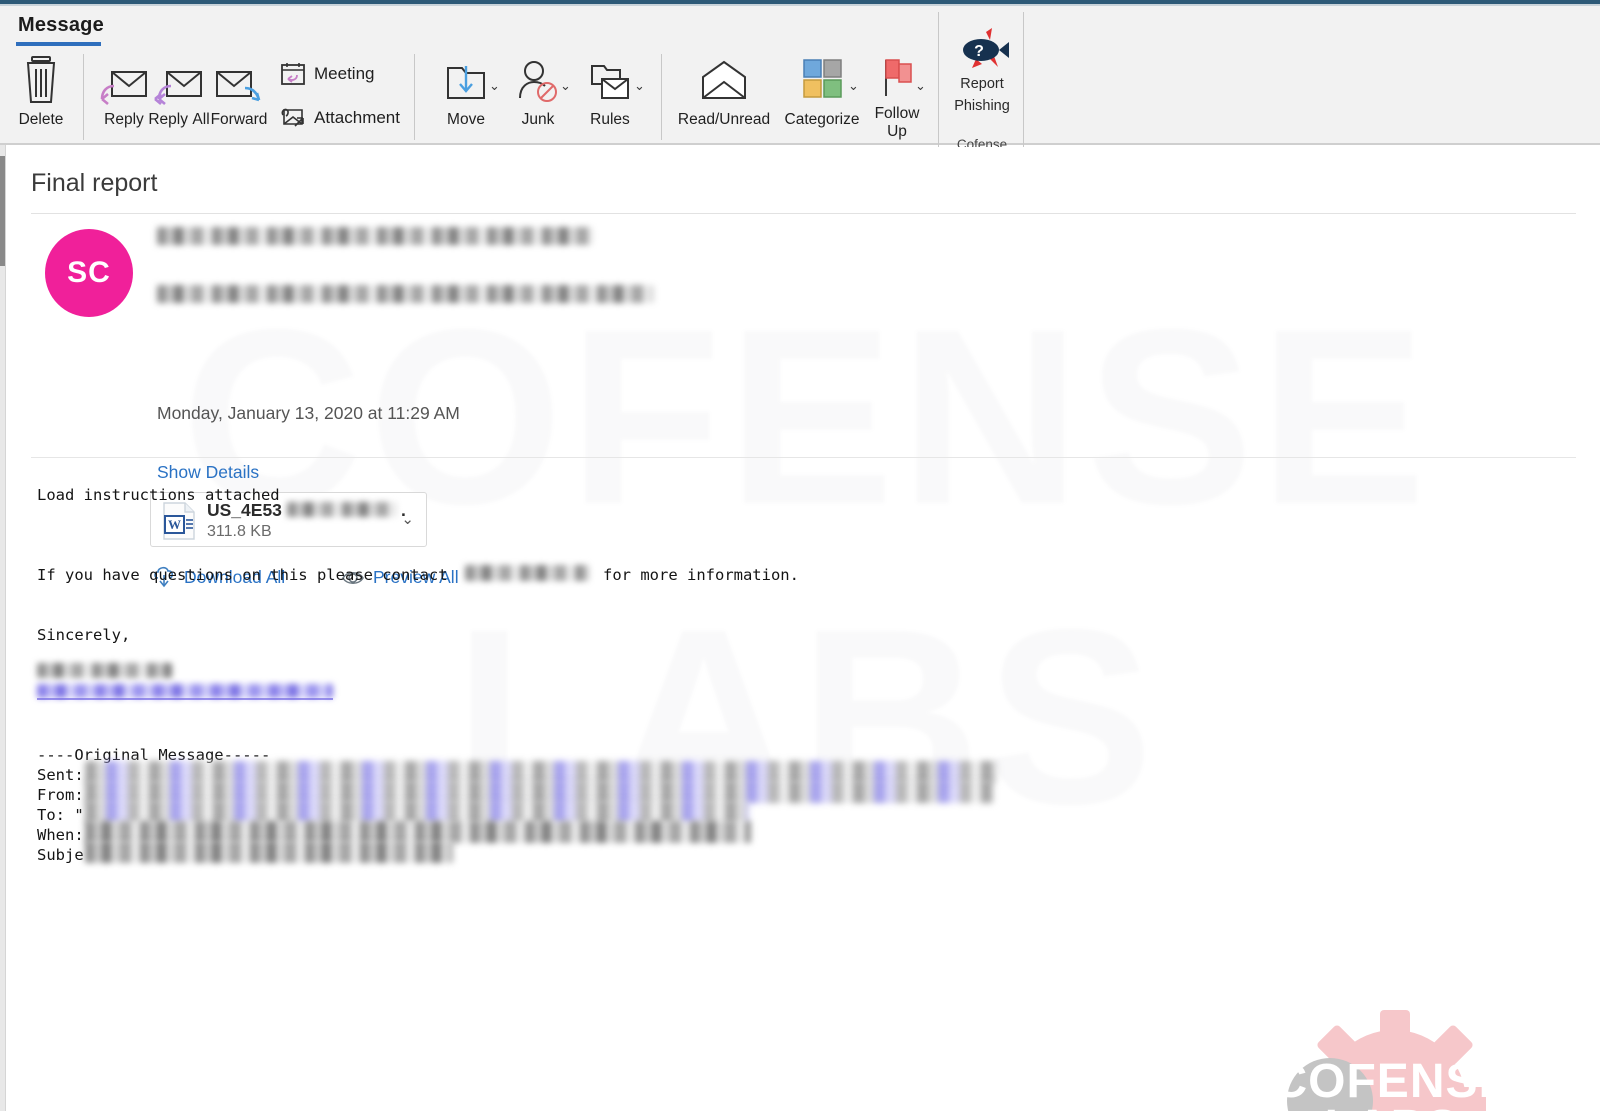 This screenshot has width=1600, height=1111. I want to click on attachment-size: 311.8 KB, so click(239, 531).